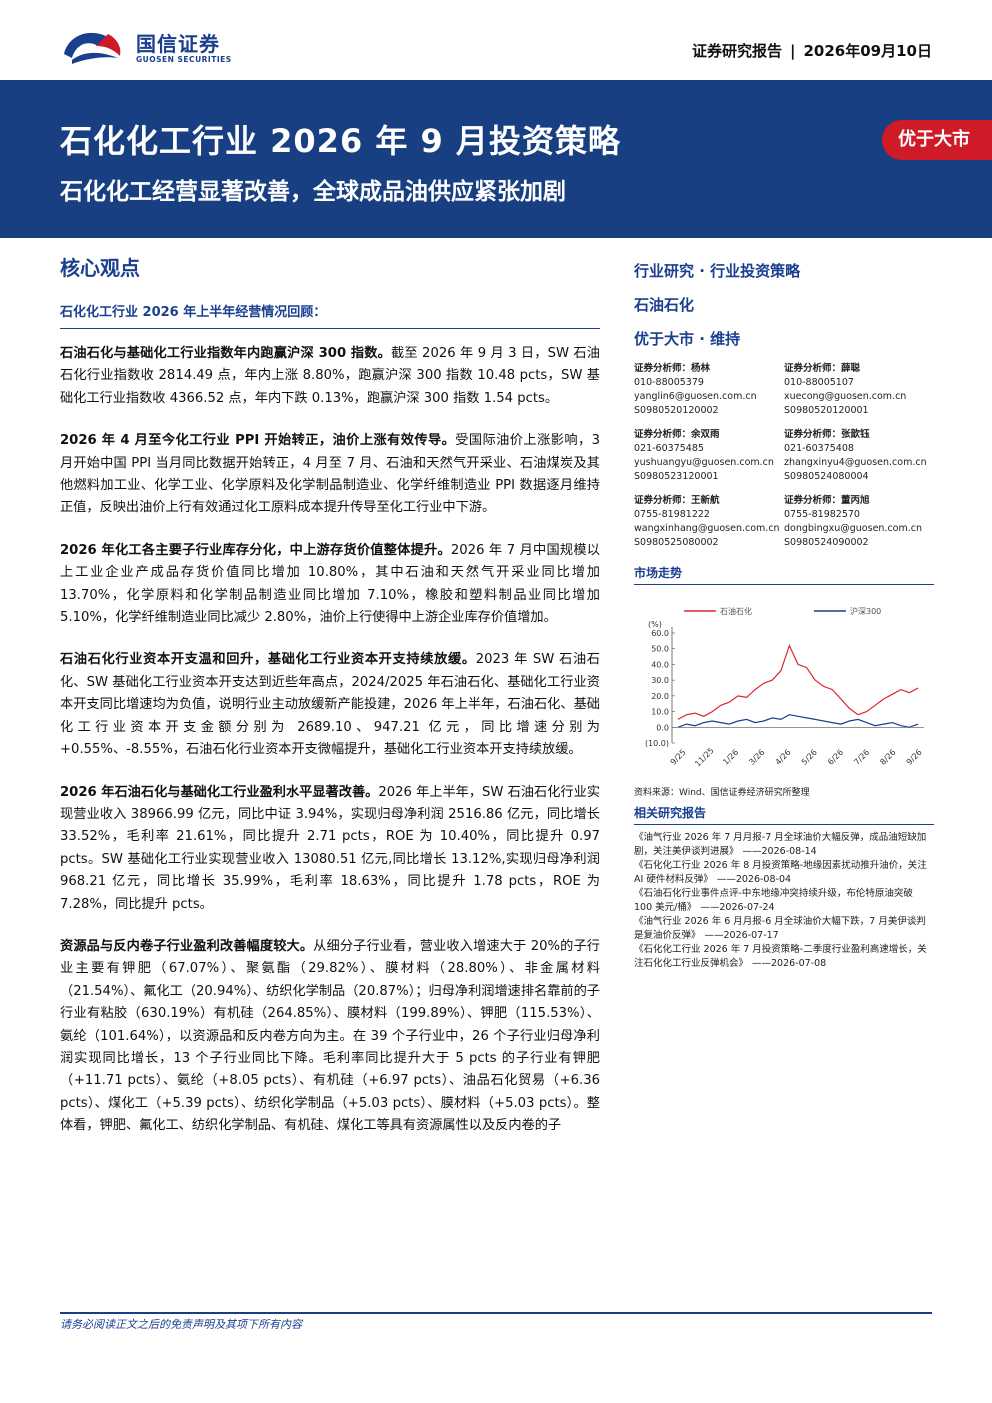 This screenshot has width=992, height=1403. Describe the element at coordinates (701, 368) in the screenshot. I see `analyst-name: 杨林` at that location.